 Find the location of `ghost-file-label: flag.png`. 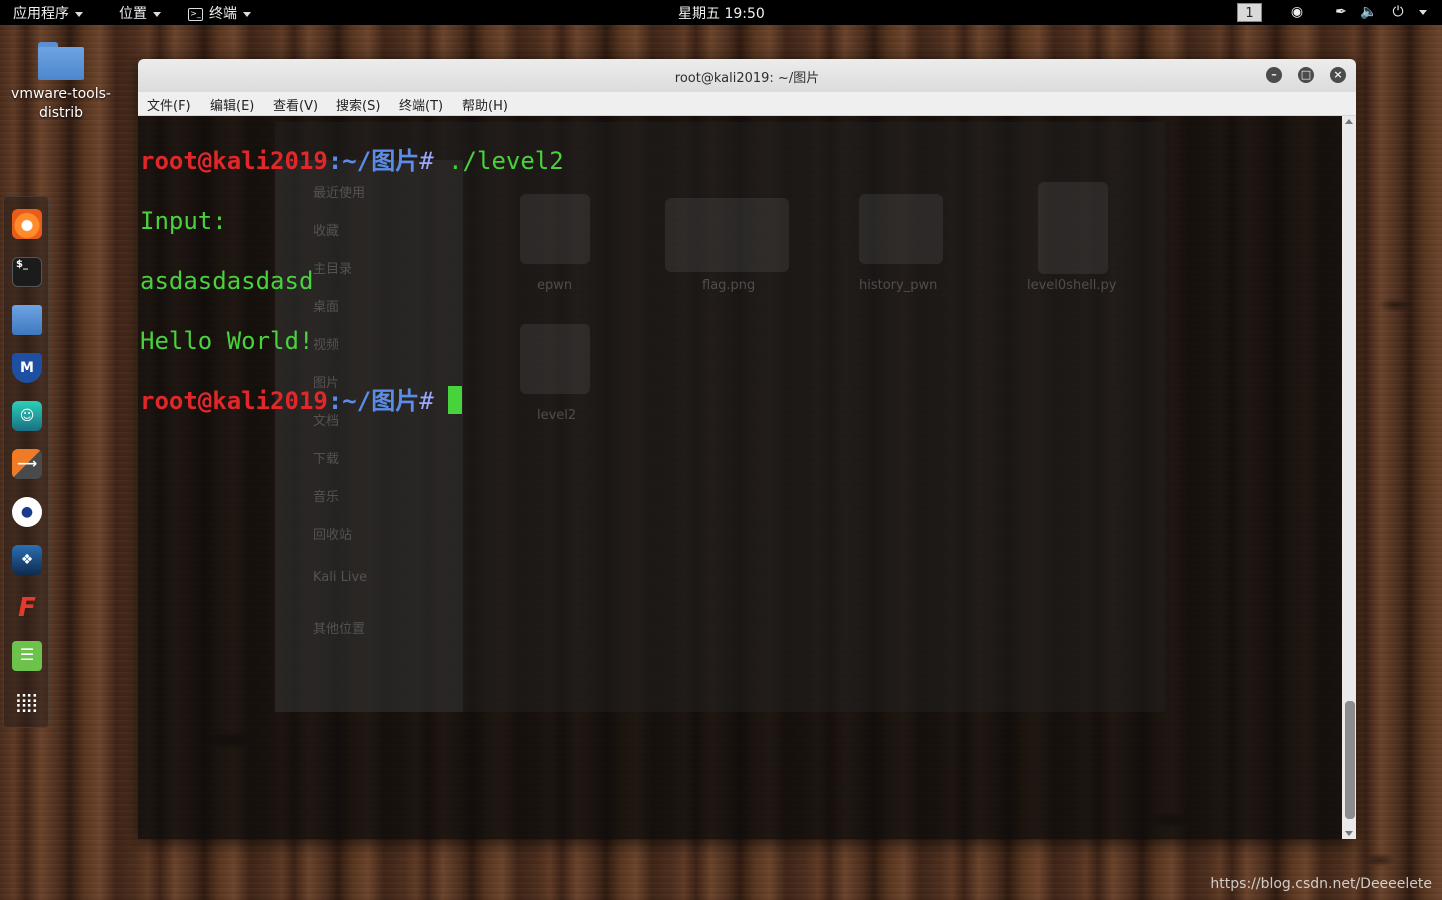

ghost-file-label: flag.png is located at coordinates (729, 285).